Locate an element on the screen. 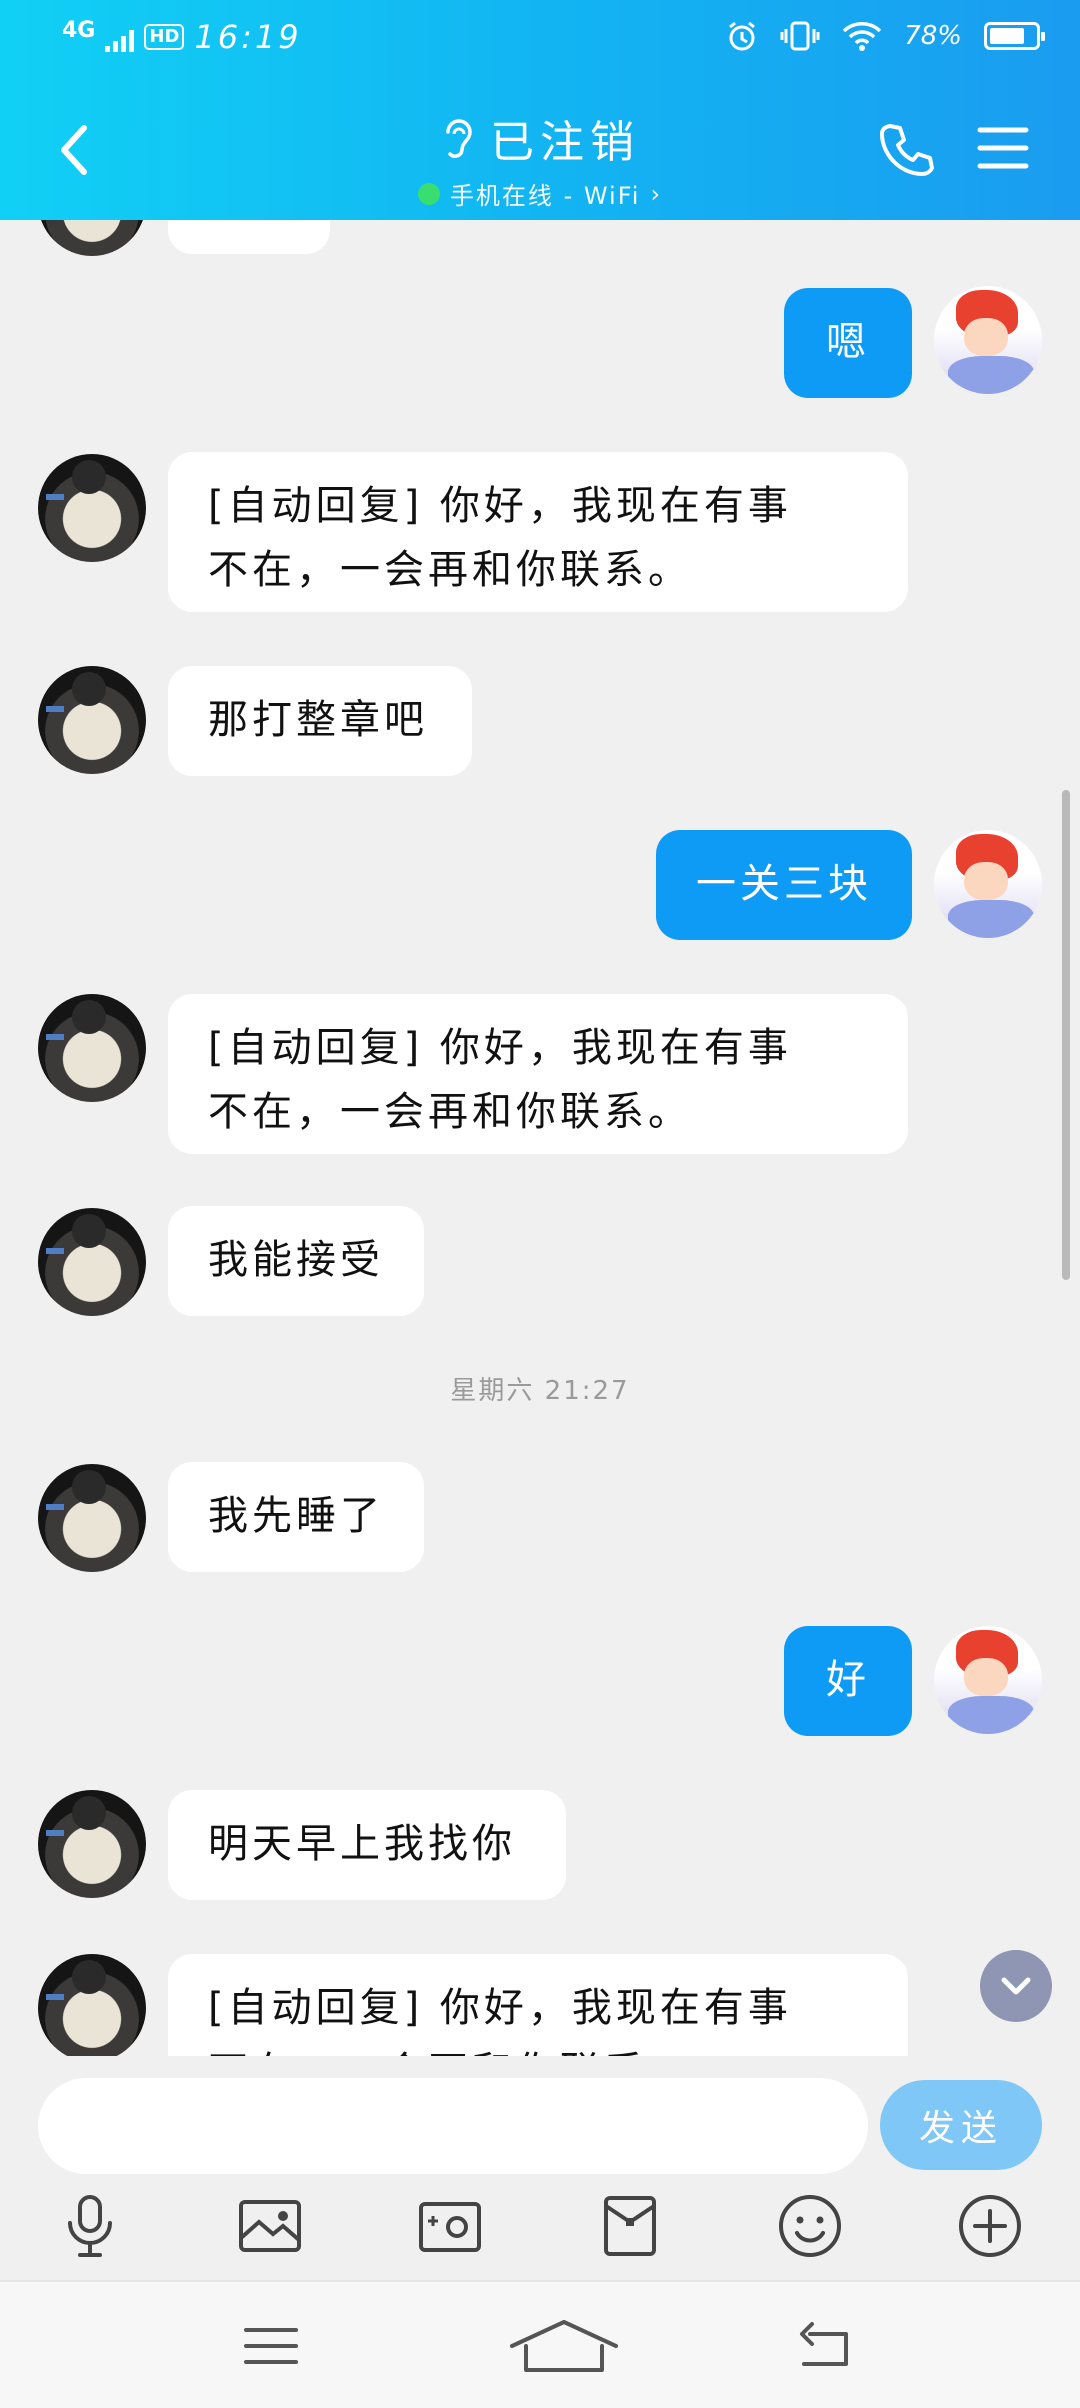  red-packet-icon is located at coordinates (630, 2226).